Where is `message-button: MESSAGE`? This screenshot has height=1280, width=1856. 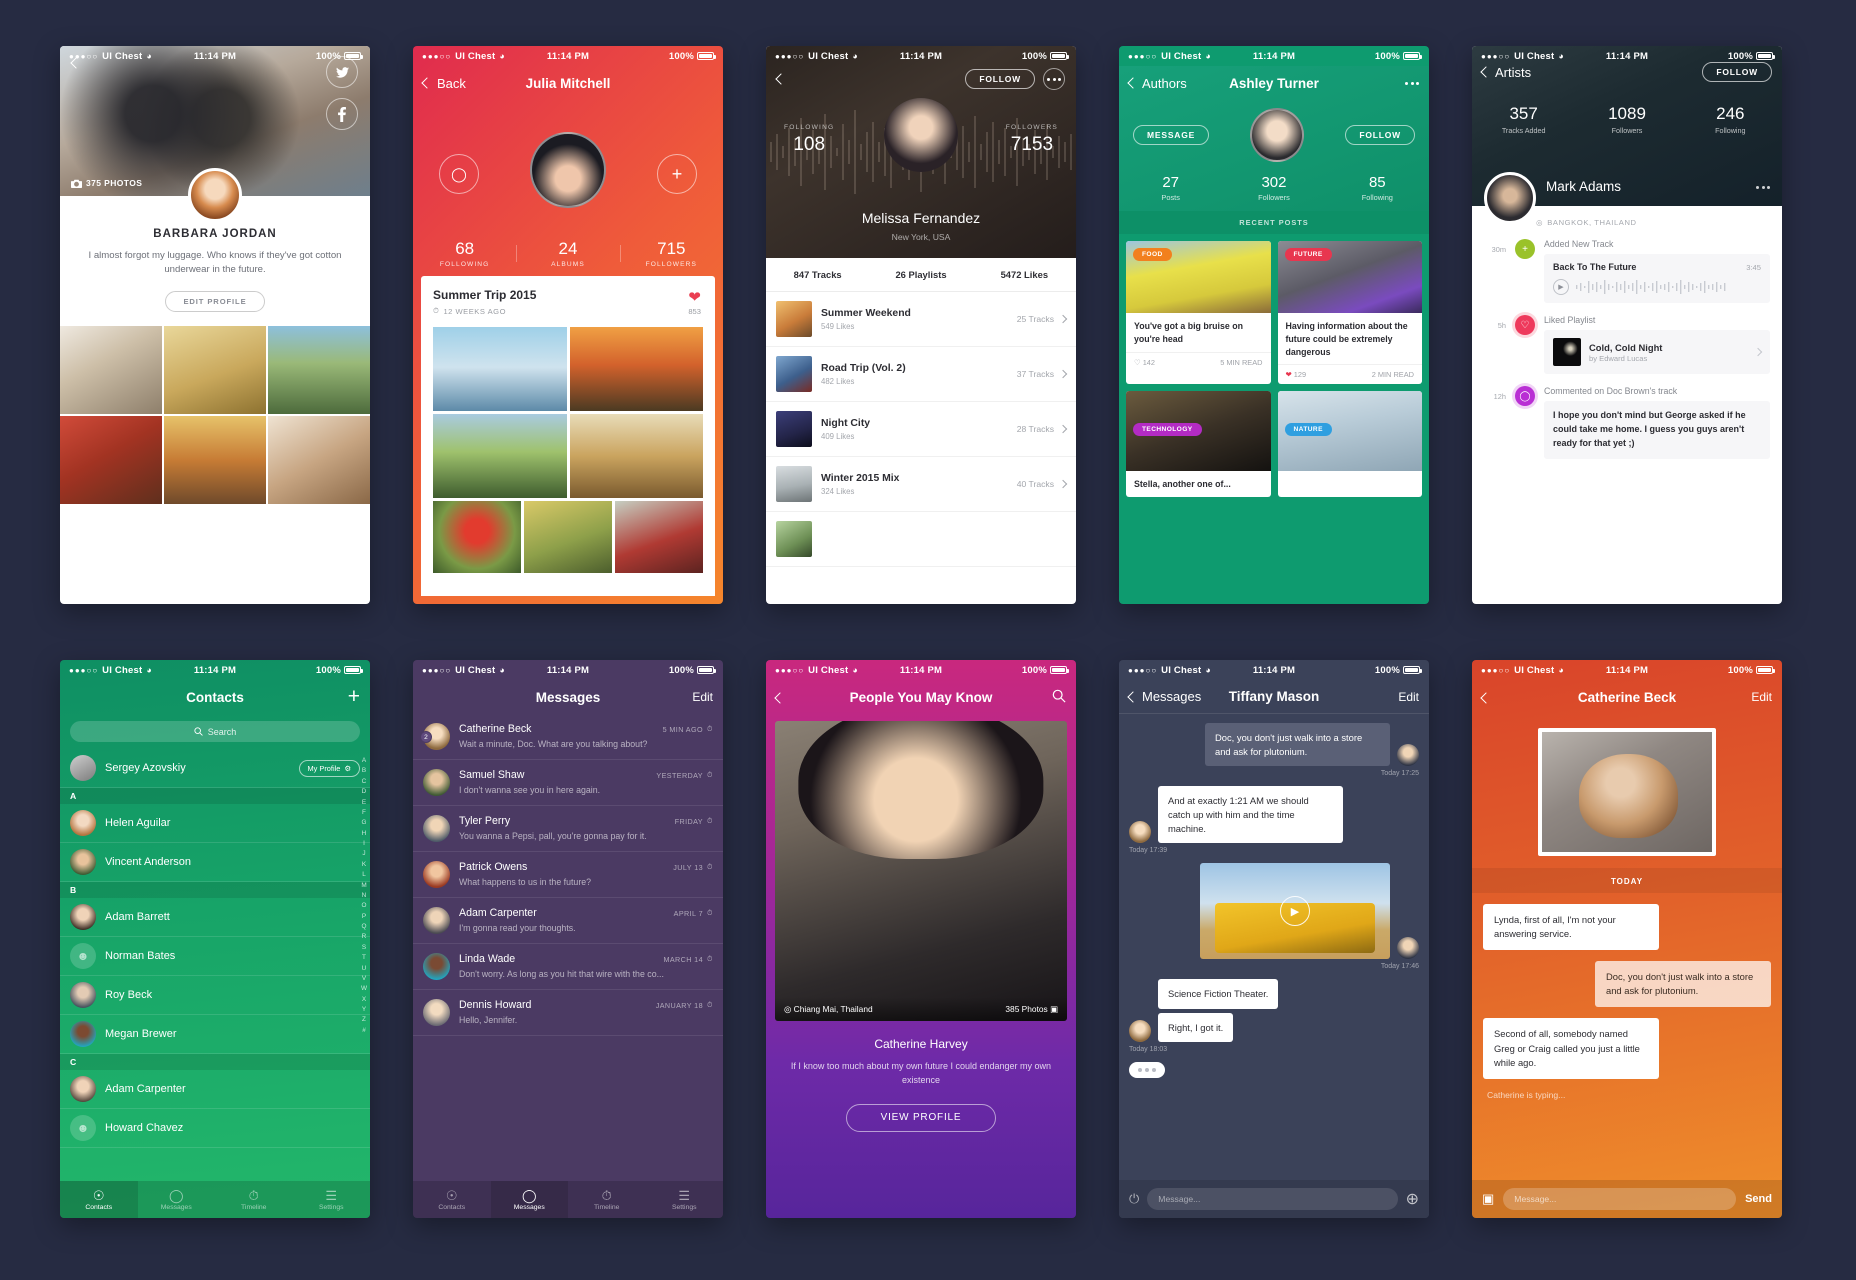 message-button: MESSAGE is located at coordinates (1171, 135).